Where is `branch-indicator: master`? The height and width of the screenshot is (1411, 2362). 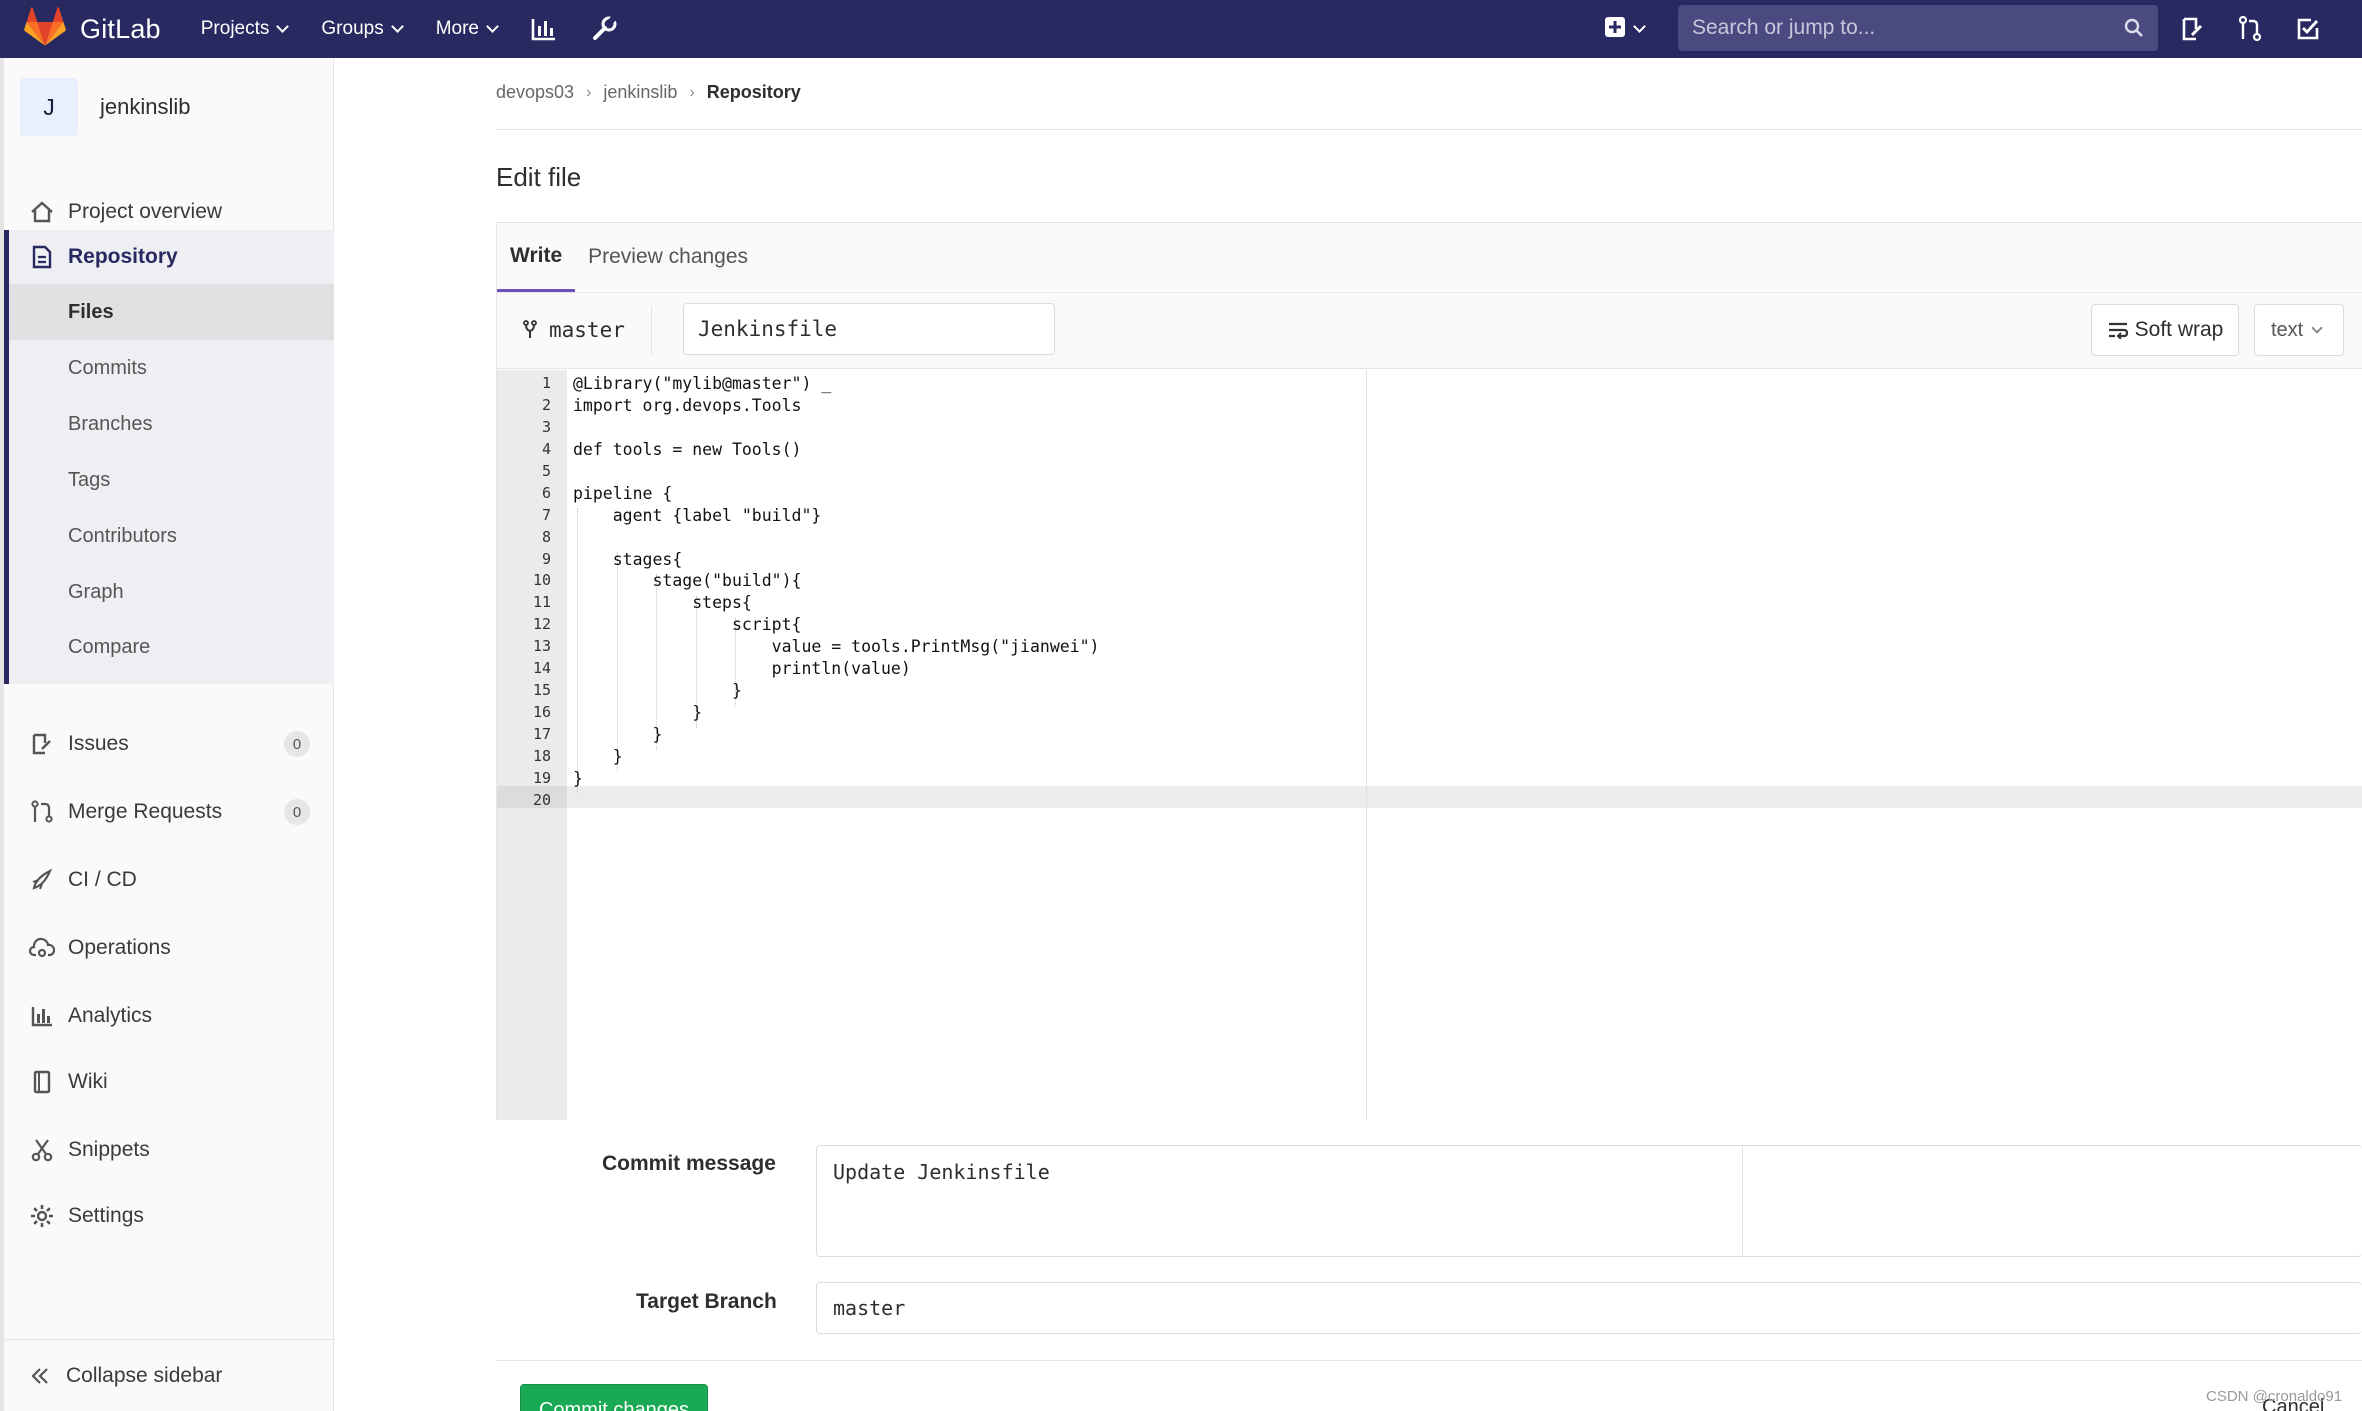 branch-indicator: master is located at coordinates (574, 330).